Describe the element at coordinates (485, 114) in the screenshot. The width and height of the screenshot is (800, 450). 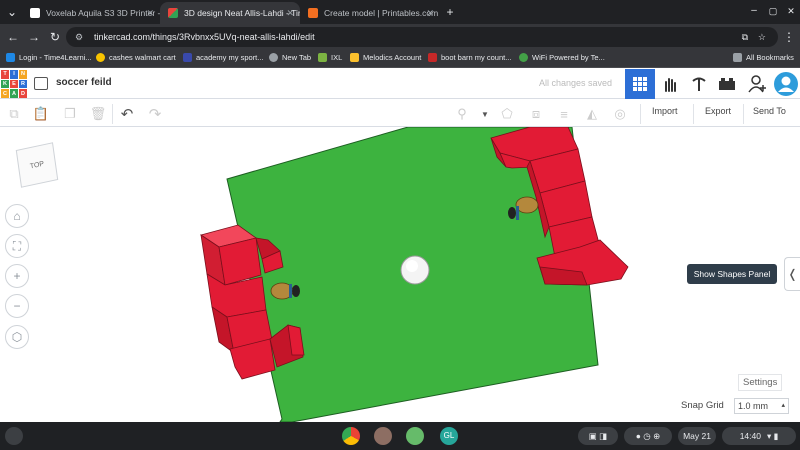
I see `note-dropdown-icon: ▼` at that location.